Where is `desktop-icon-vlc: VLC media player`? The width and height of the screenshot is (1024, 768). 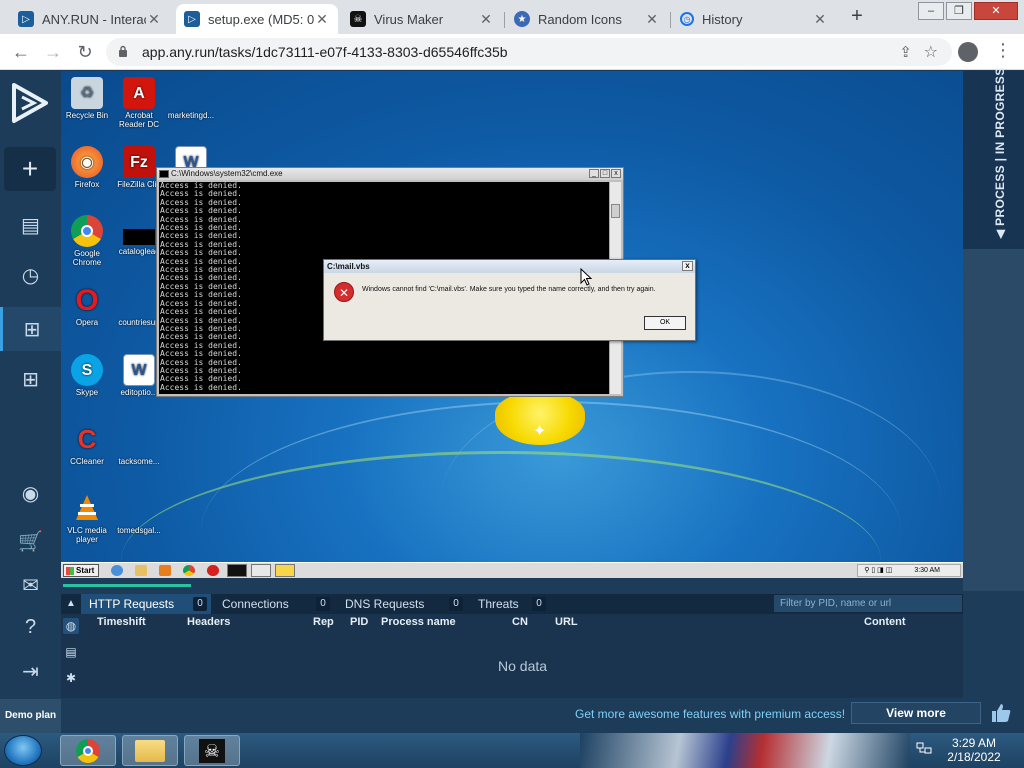
desktop-icon-vlc: VLC media player is located at coordinates (87, 518).